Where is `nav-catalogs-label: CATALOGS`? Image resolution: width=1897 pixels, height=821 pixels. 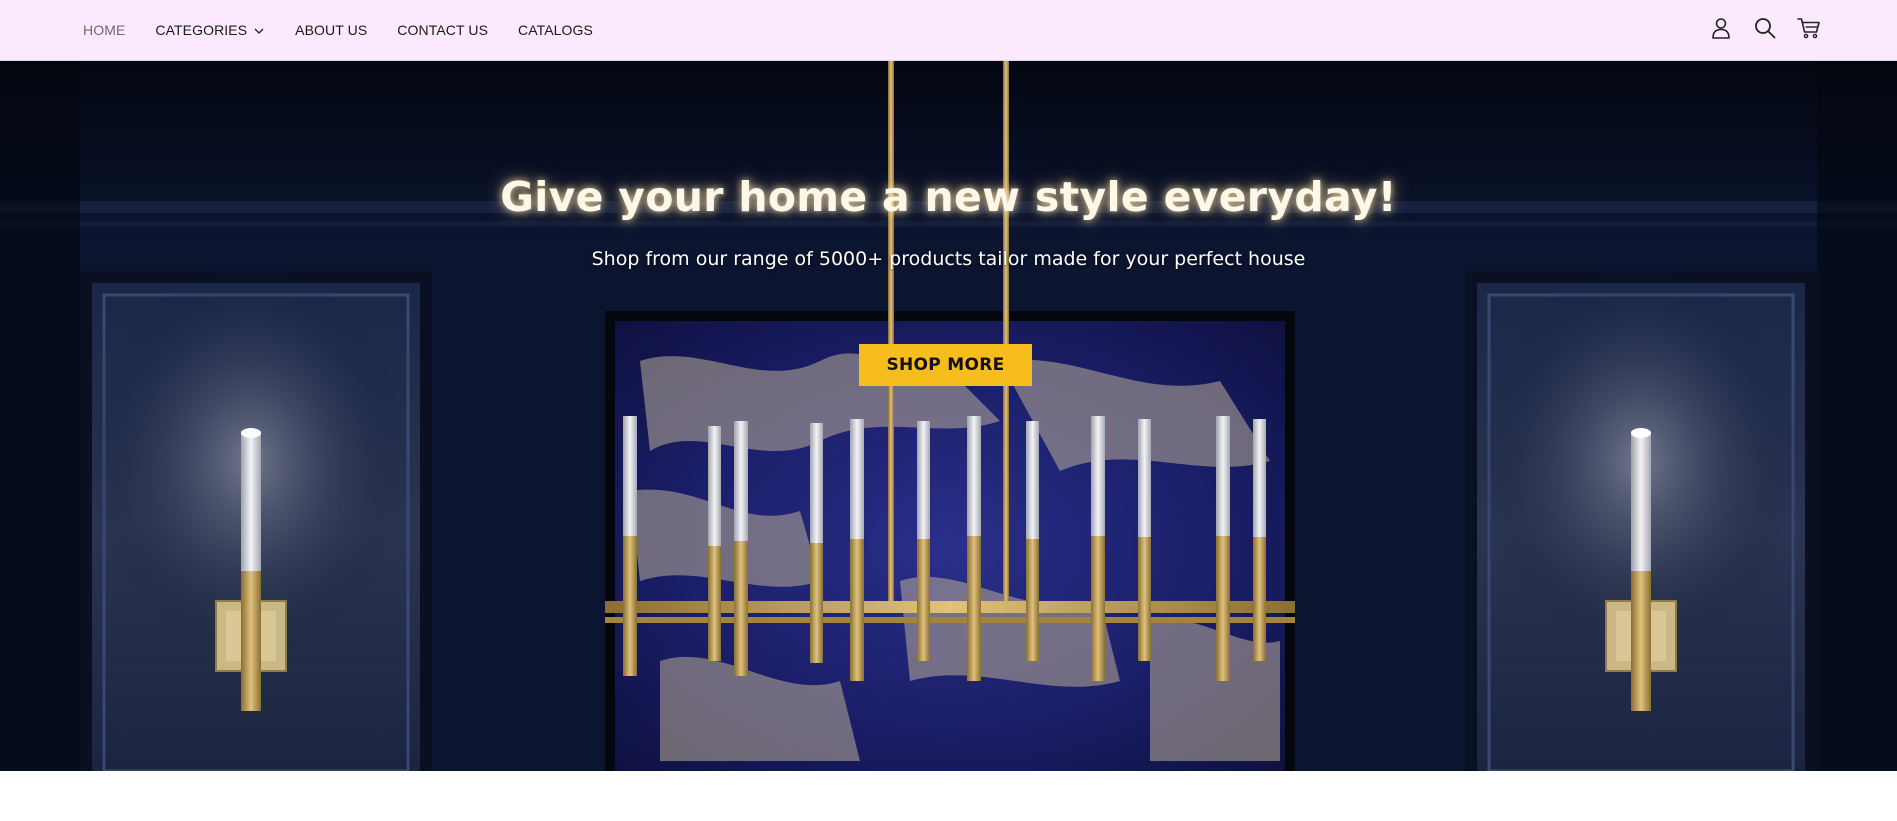 nav-catalogs-label: CATALOGS is located at coordinates (555, 30).